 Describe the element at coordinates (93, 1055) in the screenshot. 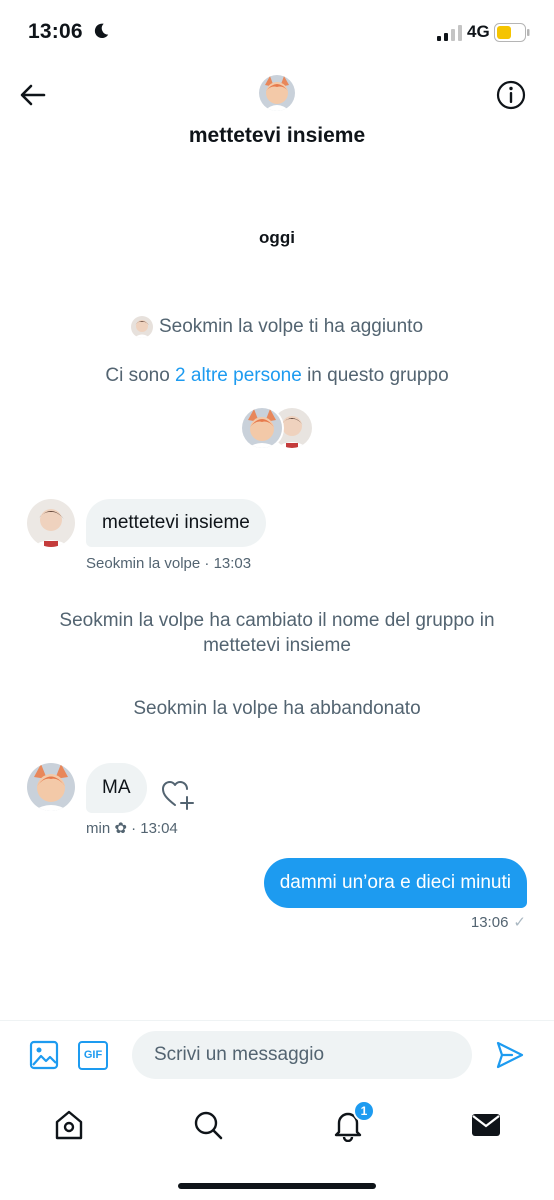

I see `gif-icon: GIF` at that location.